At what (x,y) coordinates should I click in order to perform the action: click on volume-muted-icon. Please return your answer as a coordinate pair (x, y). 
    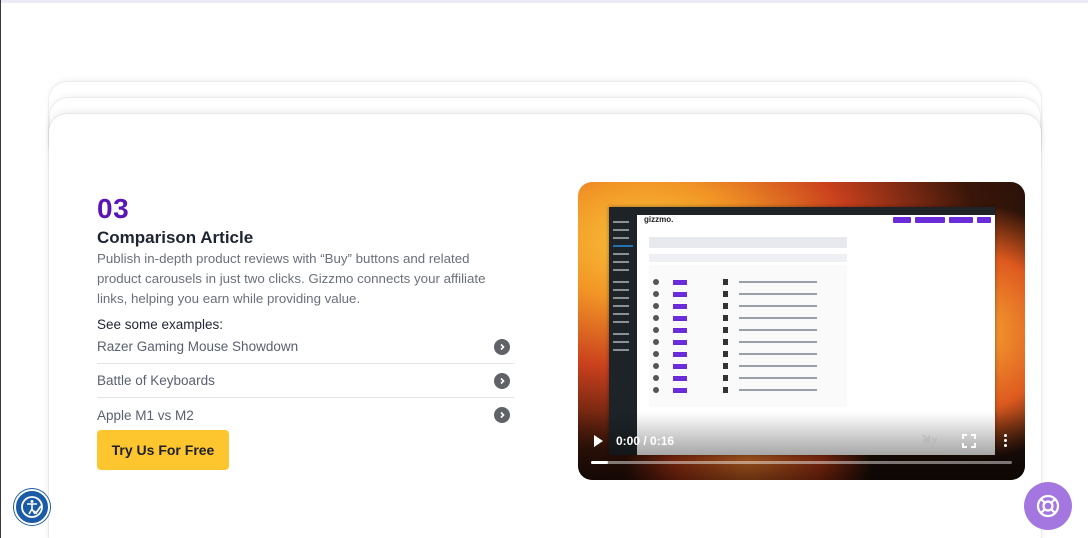
    Looking at the image, I should click on (930, 441).